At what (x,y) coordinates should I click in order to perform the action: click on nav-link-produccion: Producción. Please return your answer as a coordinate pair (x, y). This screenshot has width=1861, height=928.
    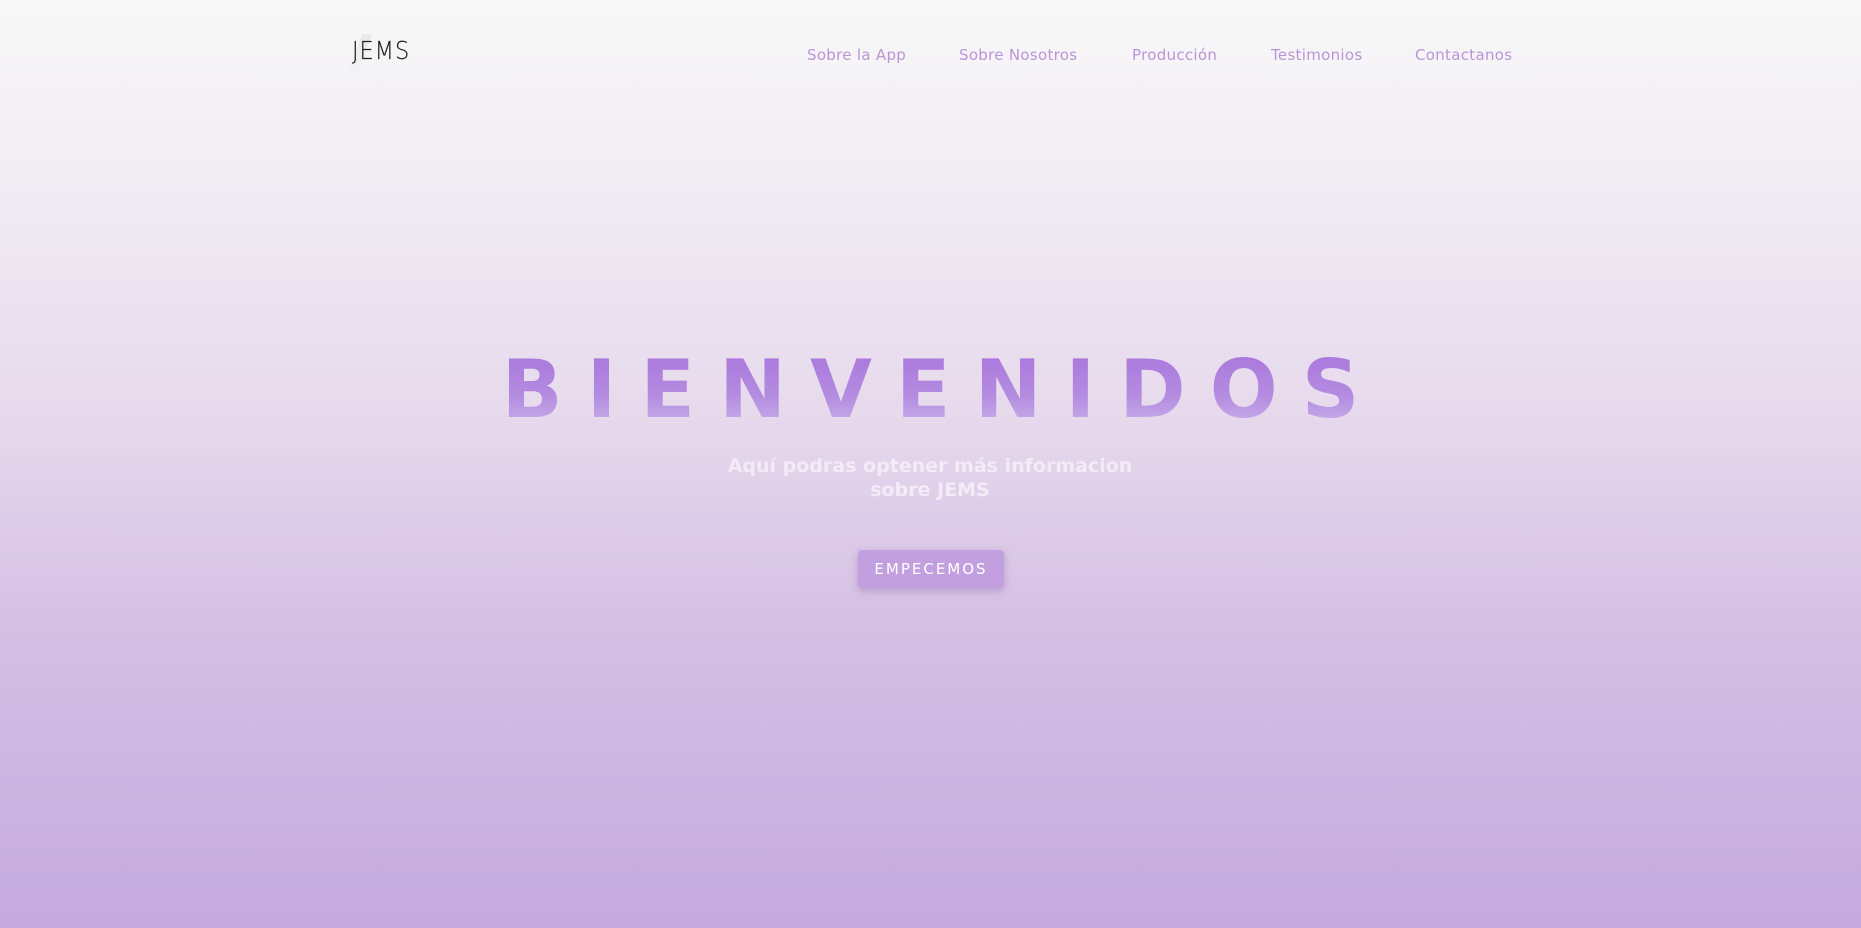
    Looking at the image, I should click on (1174, 55).